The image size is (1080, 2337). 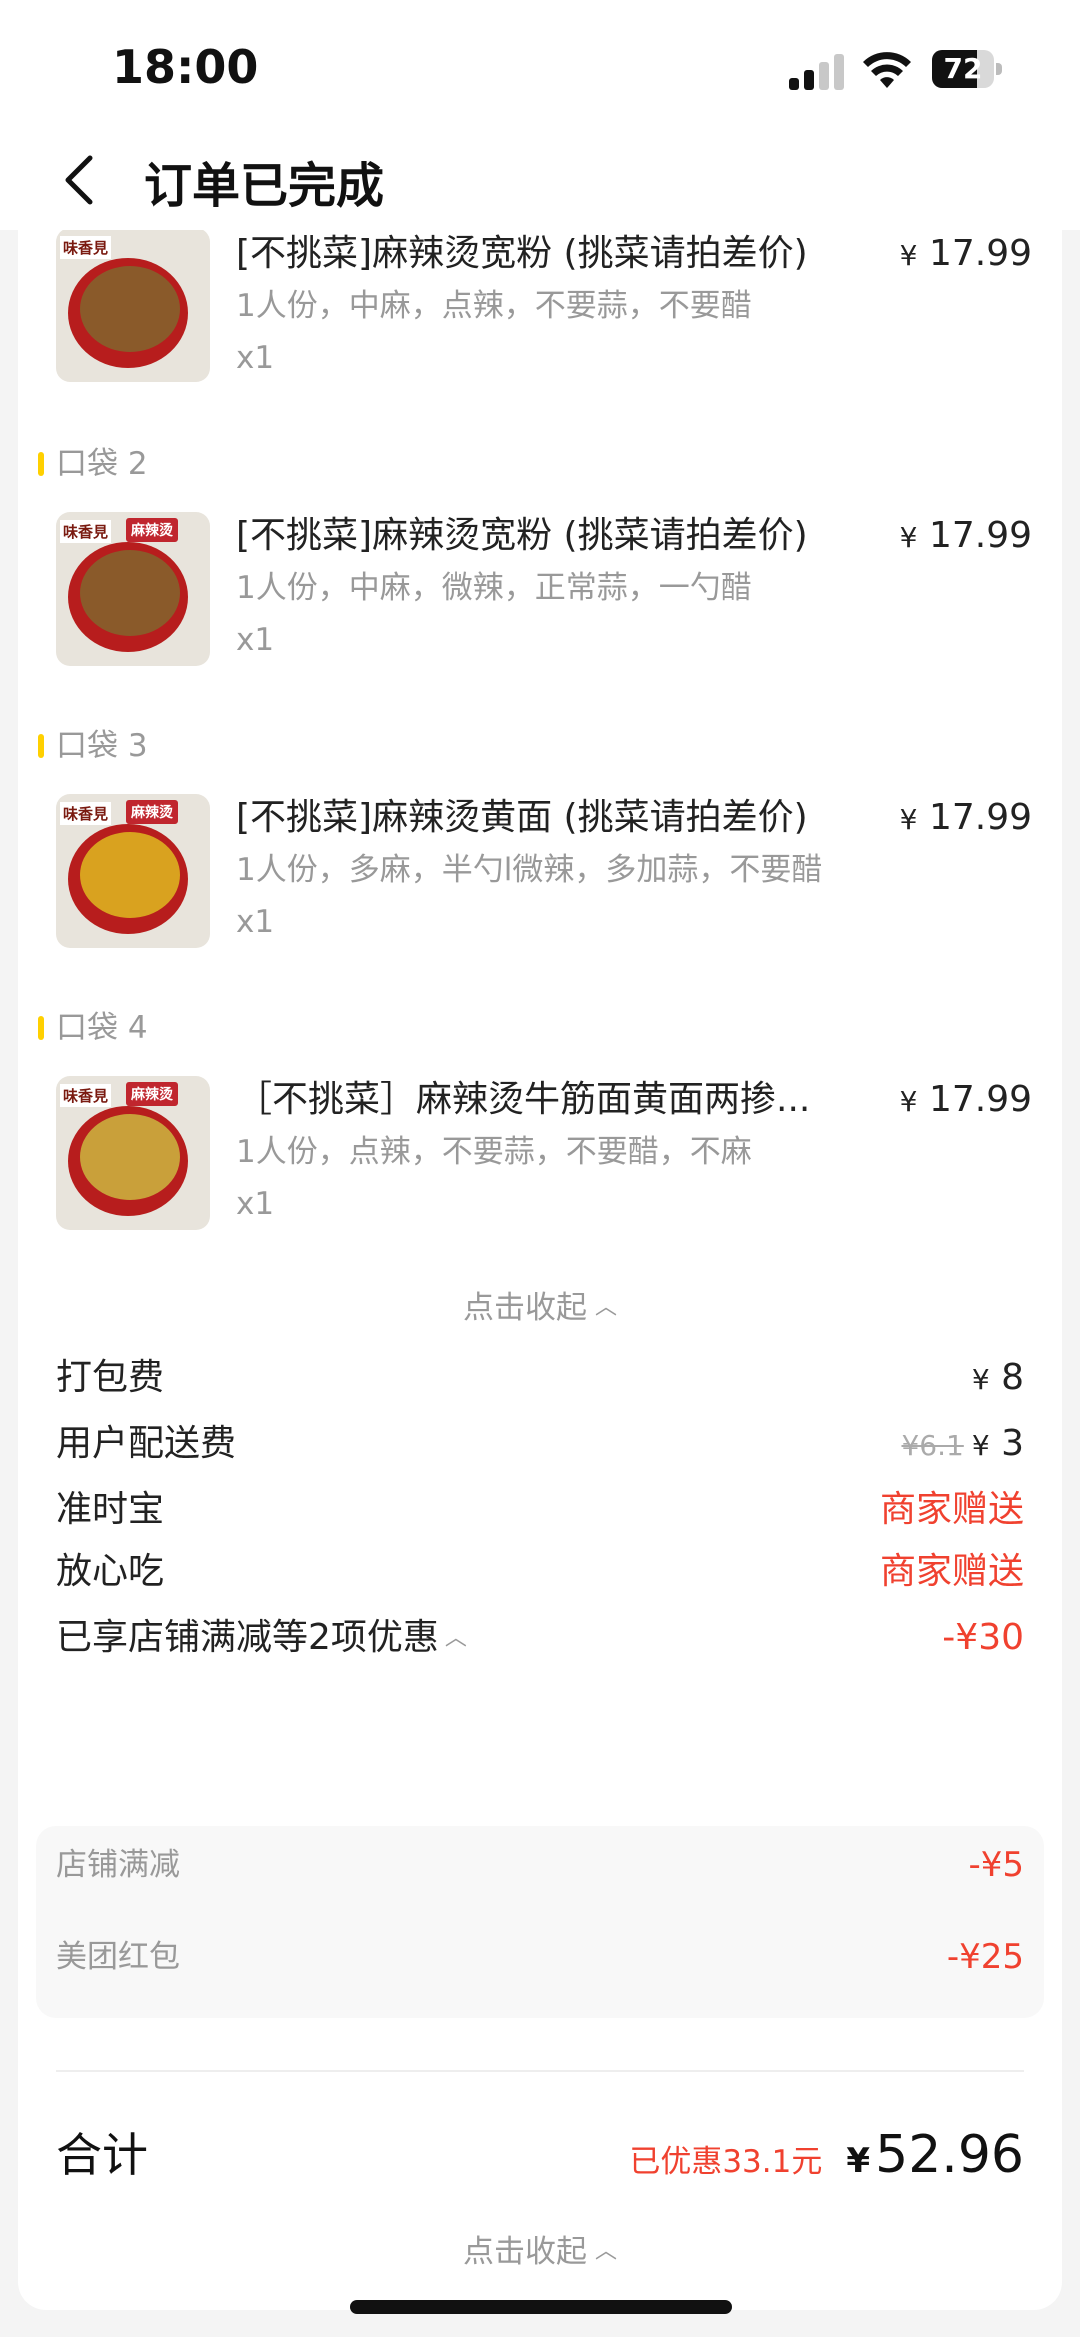 I want to click on divider, so click(x=540, y=2071).